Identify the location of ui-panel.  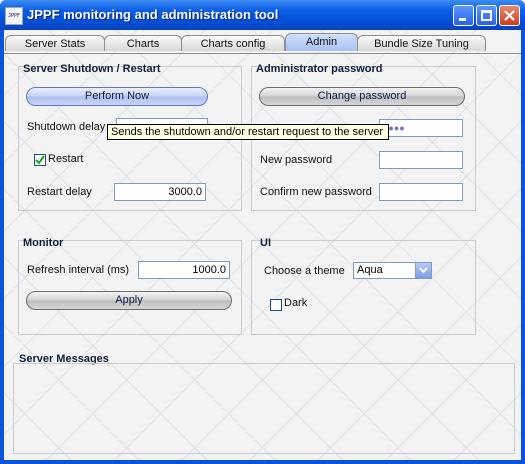
(363, 287).